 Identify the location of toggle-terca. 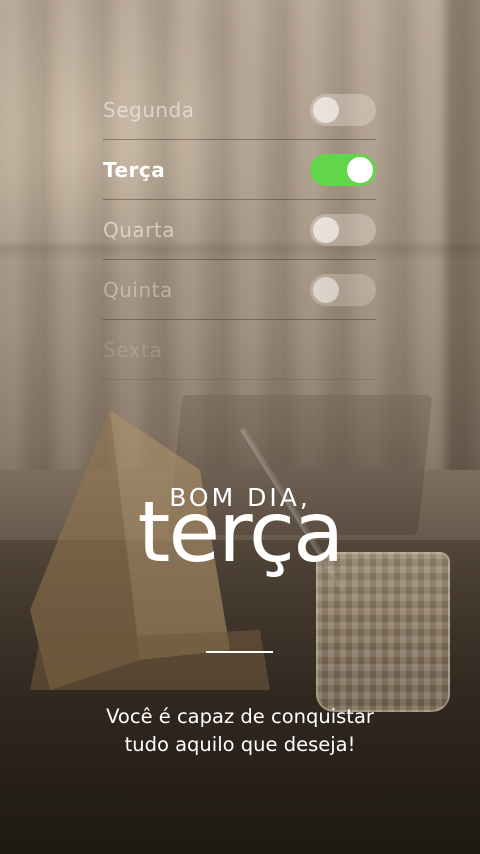
(343, 169).